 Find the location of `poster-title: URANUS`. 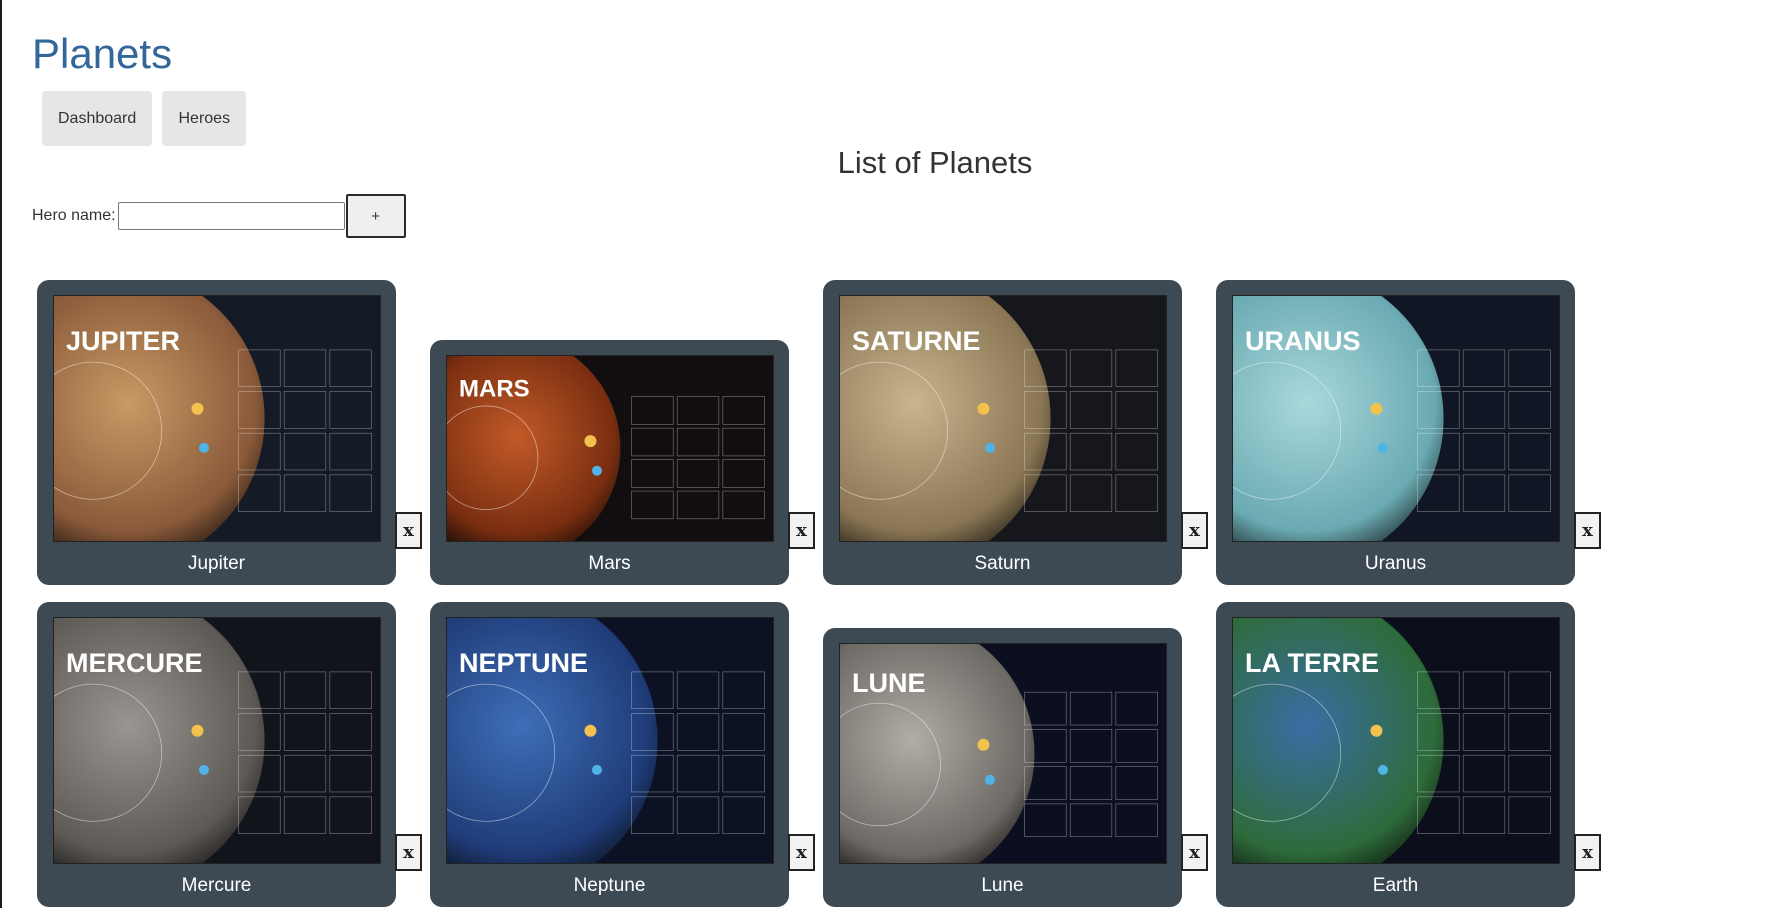

poster-title: URANUS is located at coordinates (1303, 341).